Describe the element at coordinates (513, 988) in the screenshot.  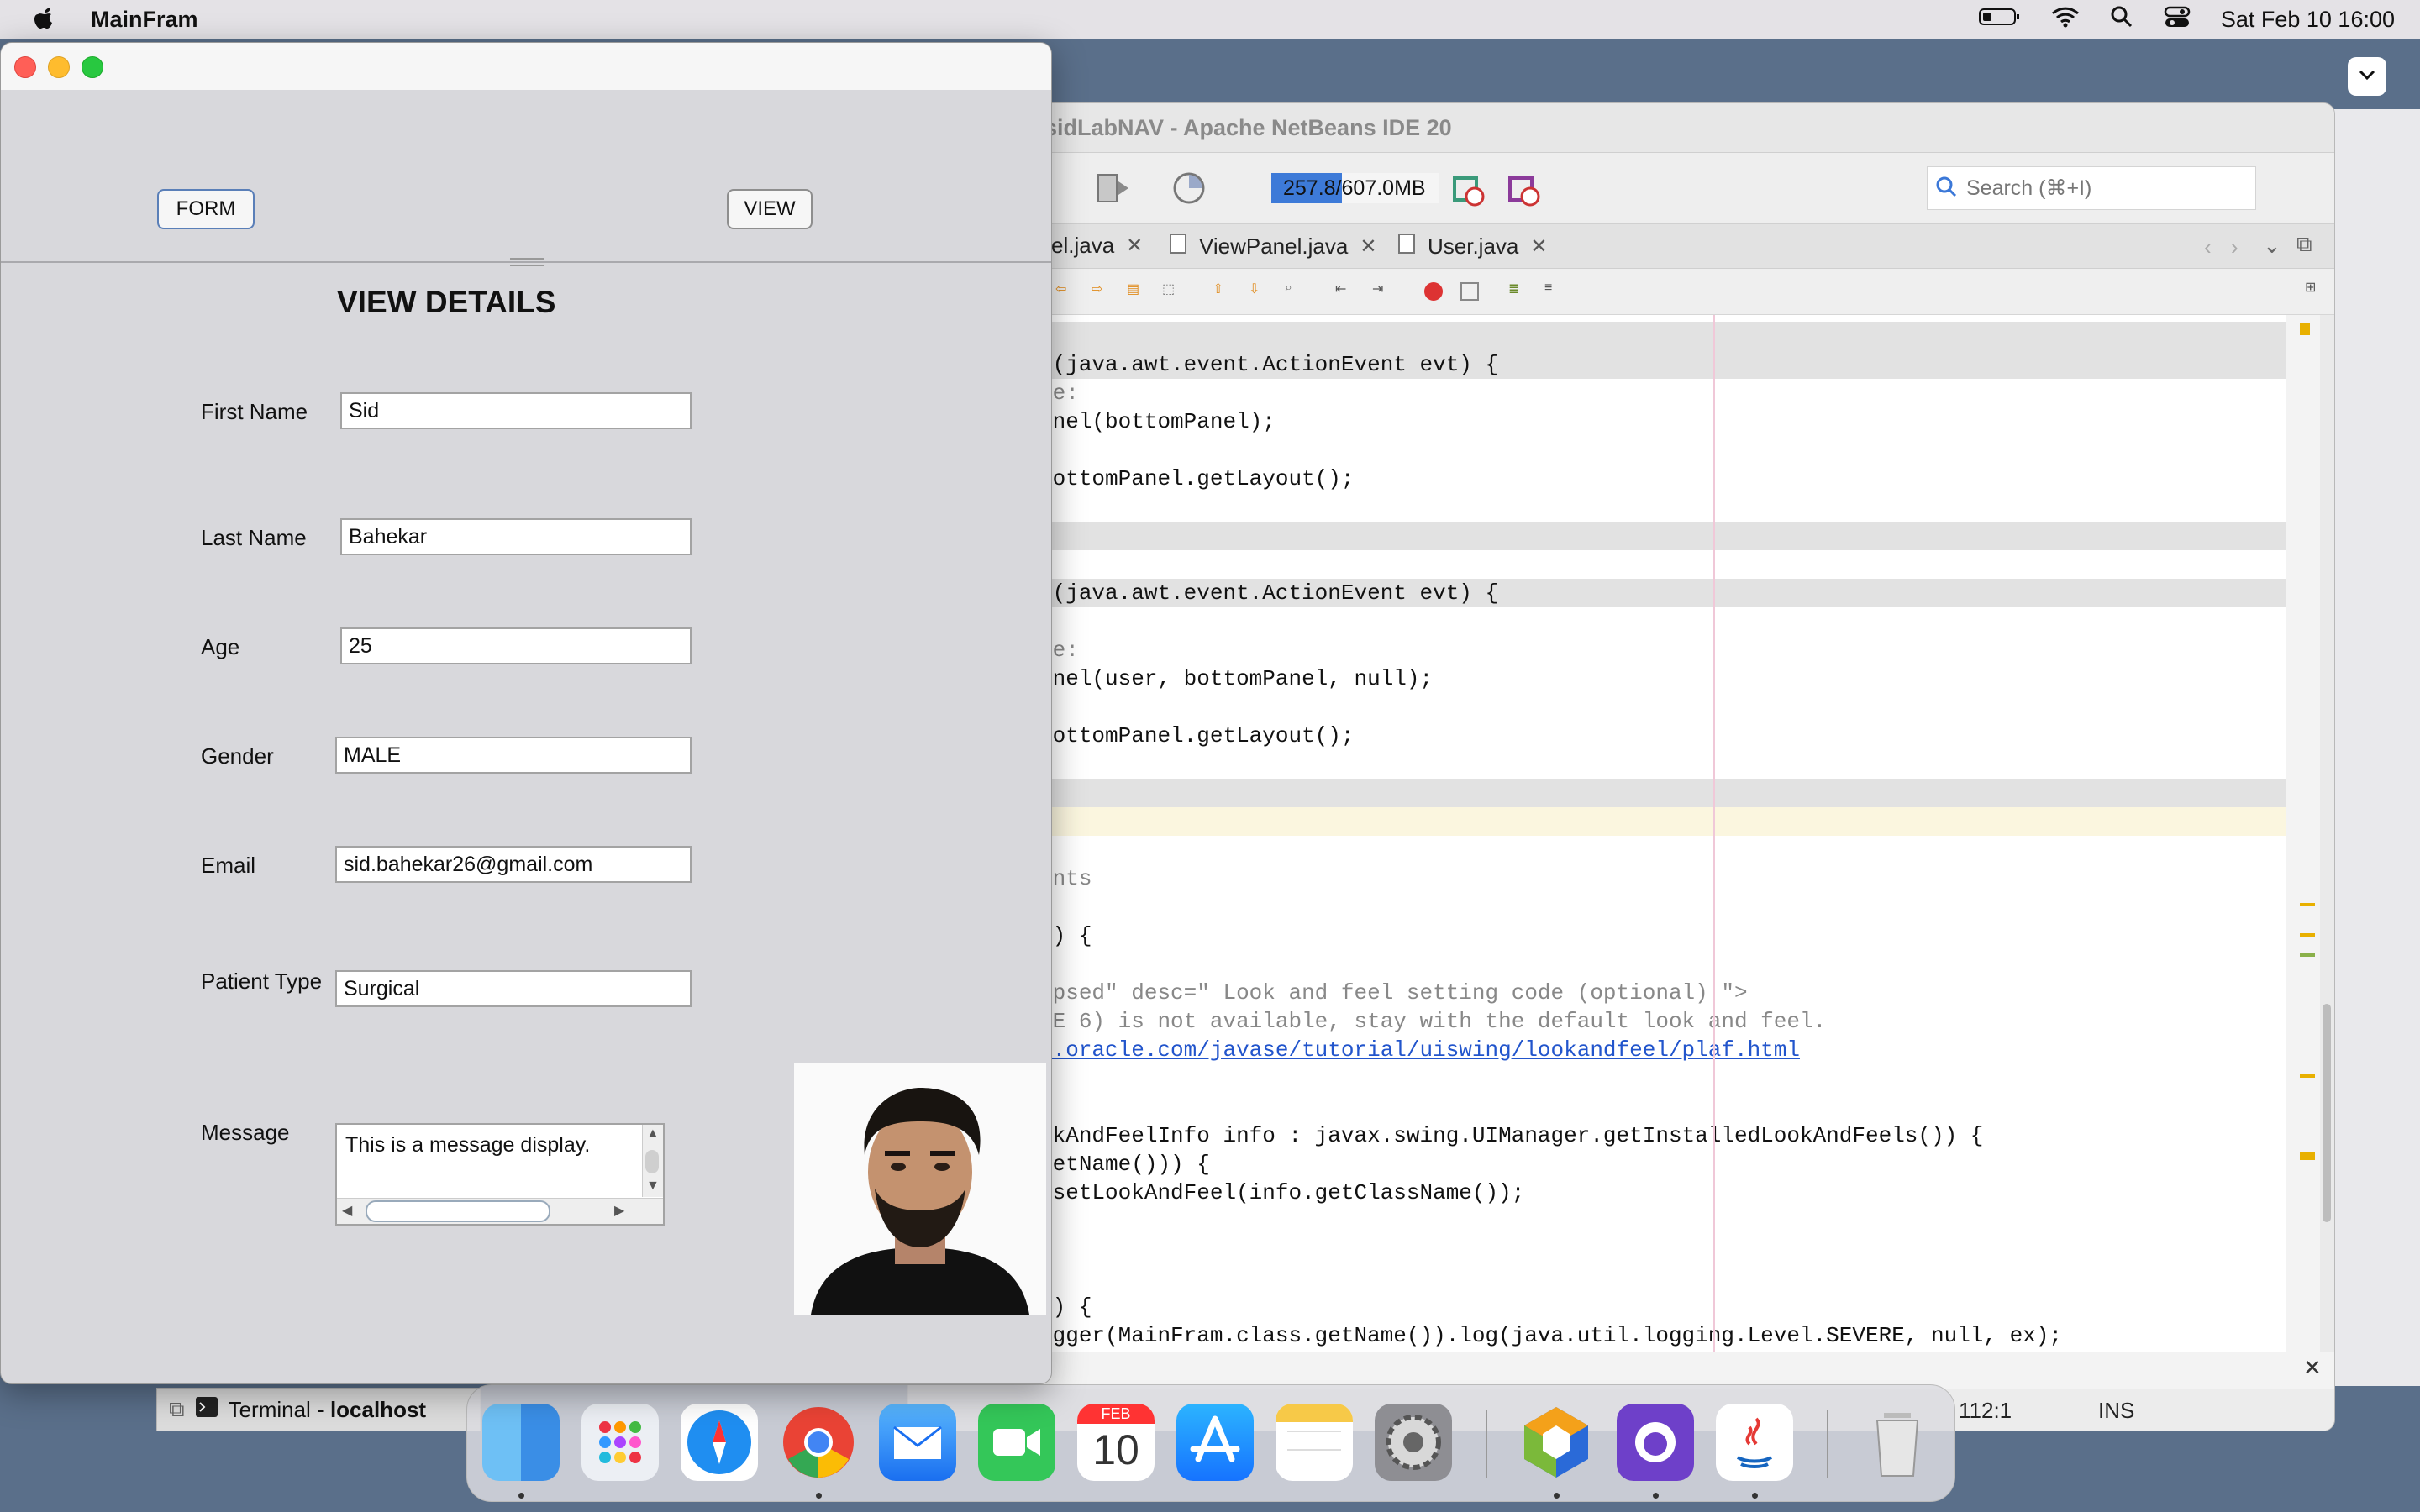
I see `patient-type-field: Surgical` at that location.